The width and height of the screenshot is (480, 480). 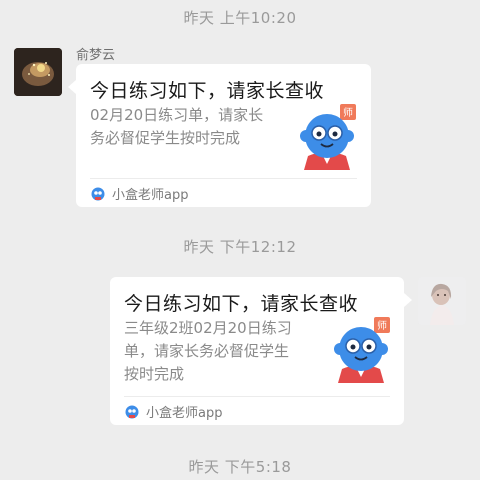 What do you see at coordinates (96, 55) in the screenshot?
I see `sender-name: 俞梦云` at bounding box center [96, 55].